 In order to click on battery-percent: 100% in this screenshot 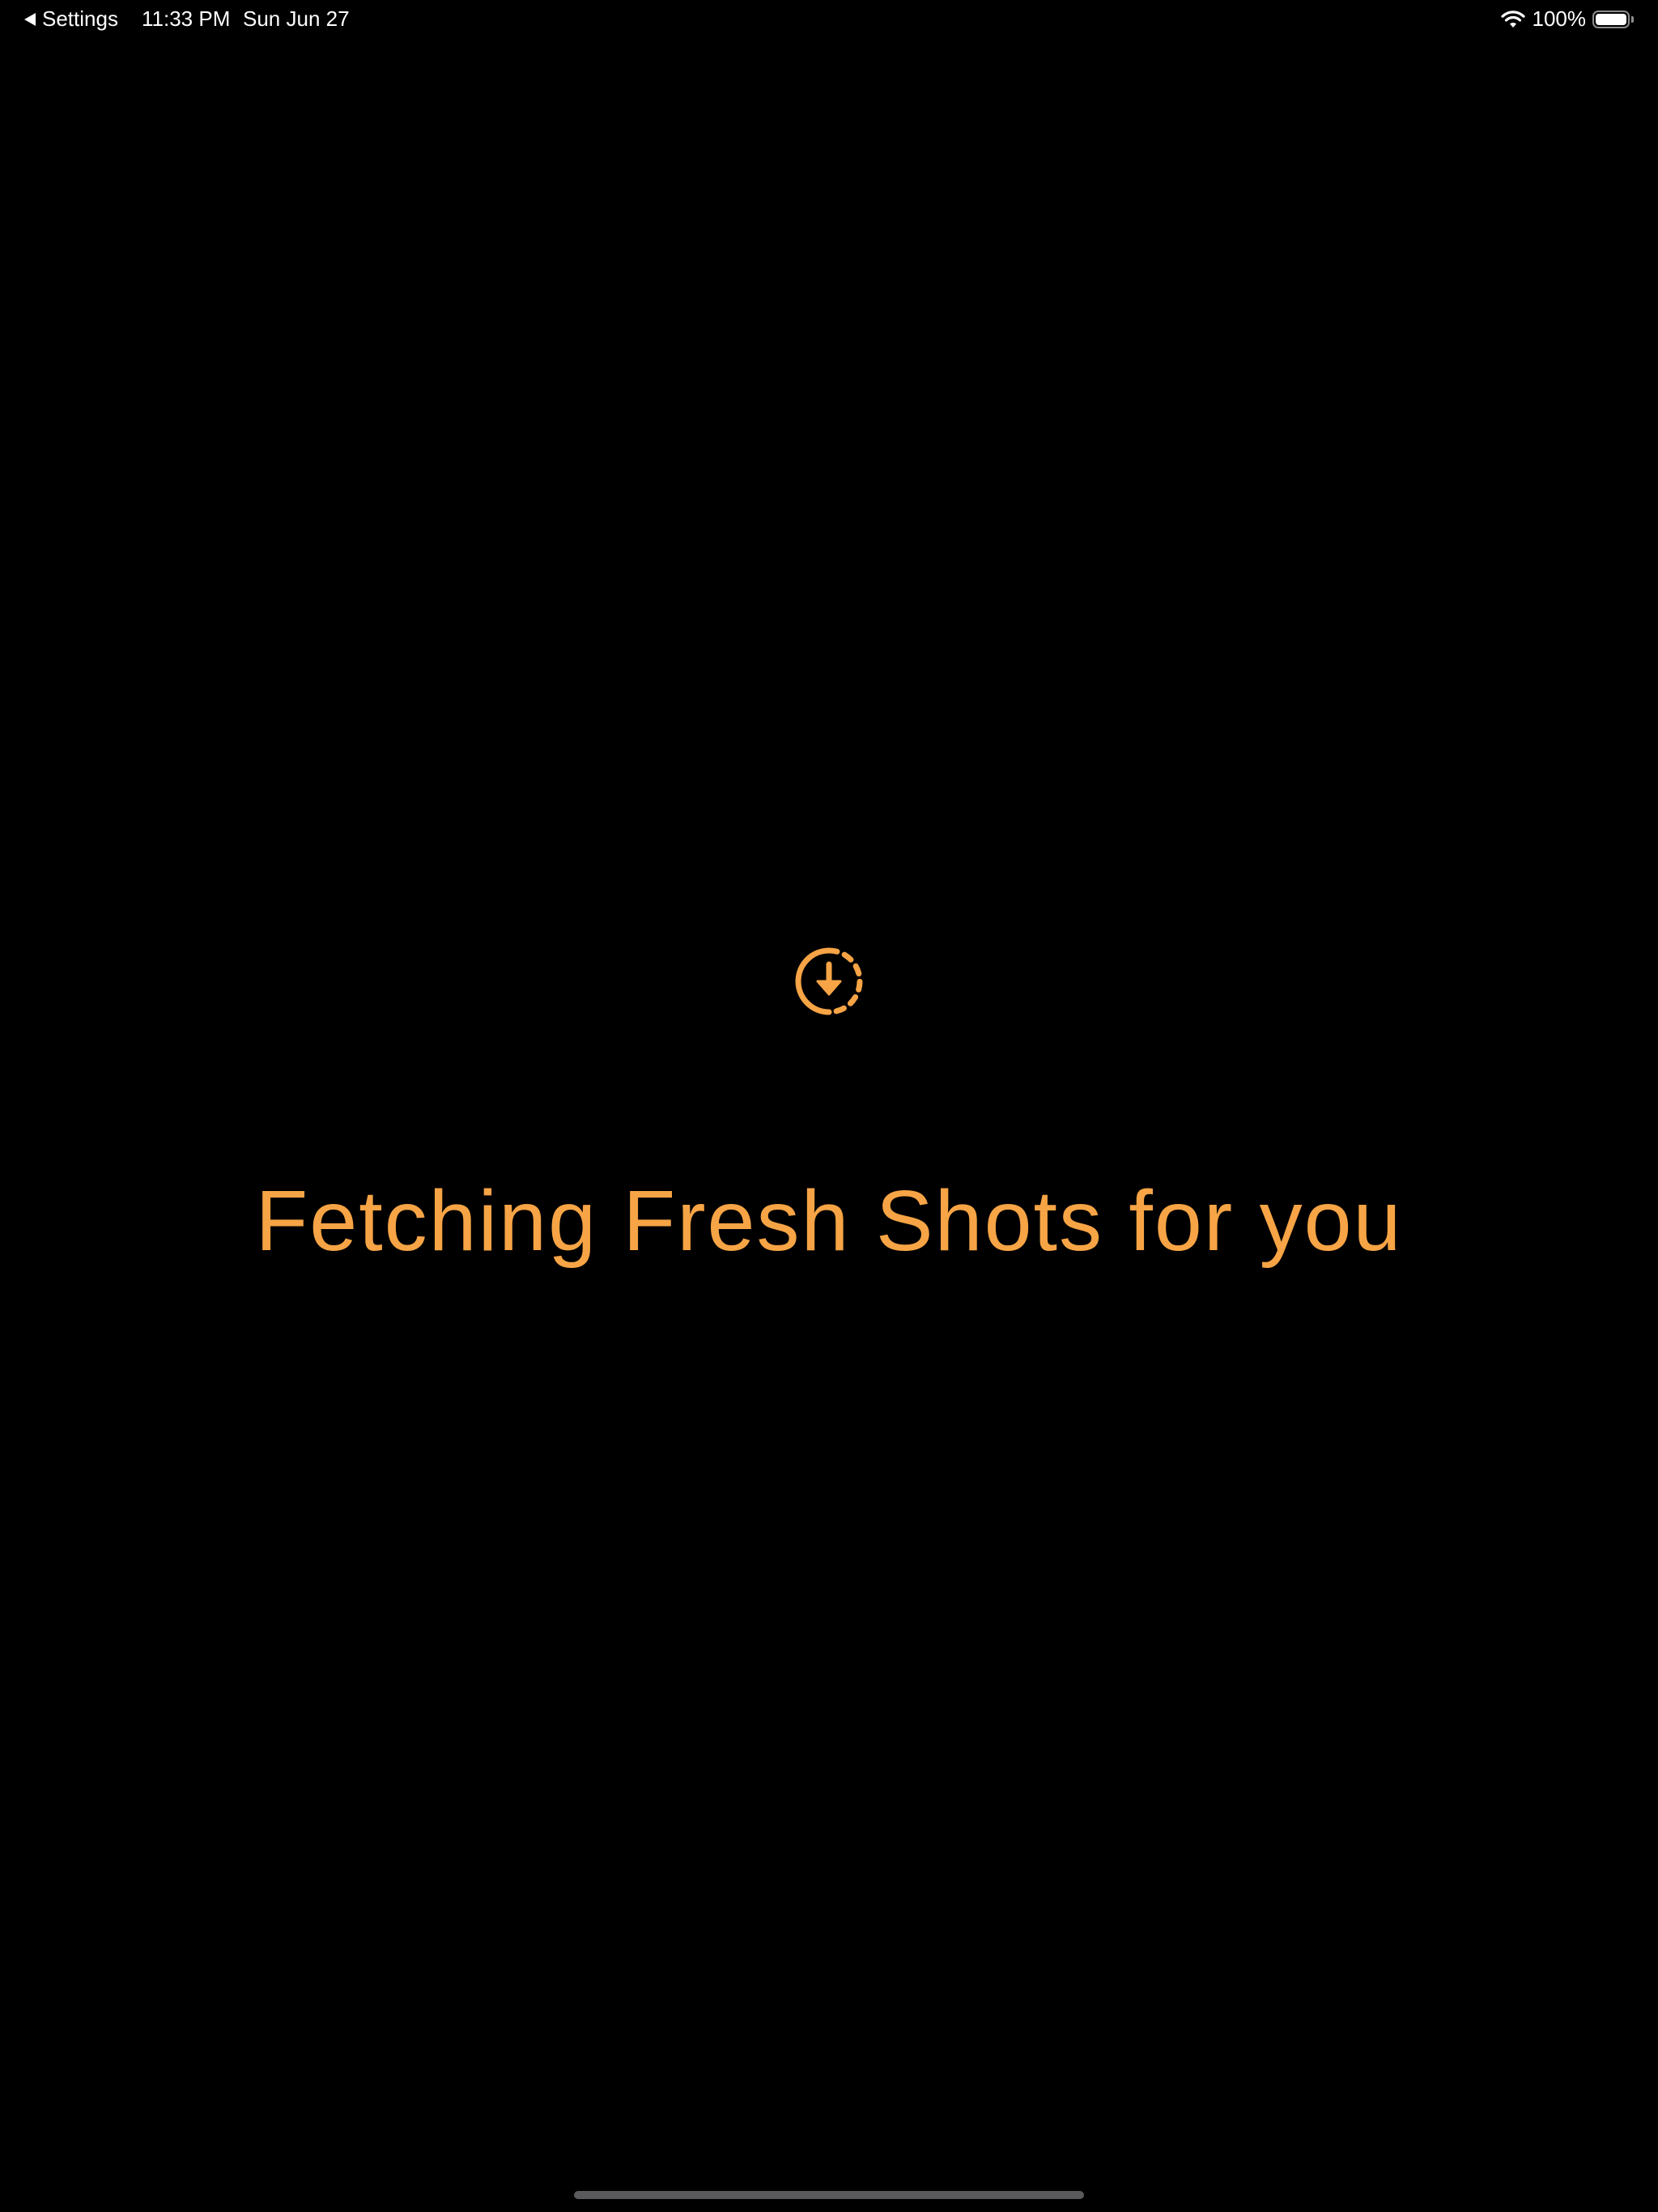, I will do `click(1559, 19)`.